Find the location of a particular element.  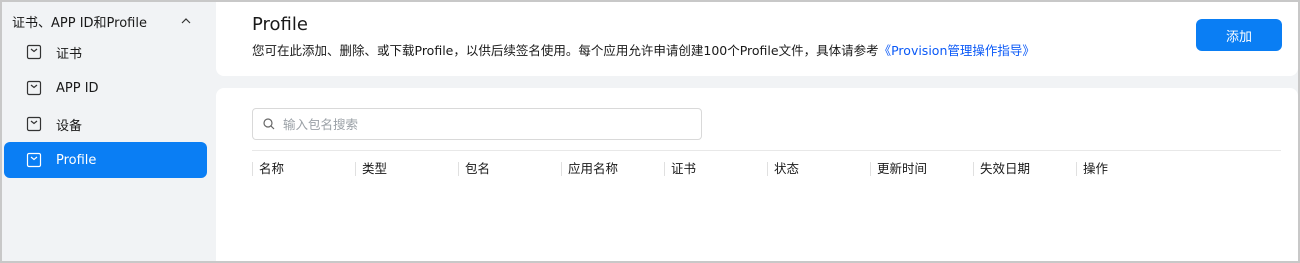

column-header-type: 类型 is located at coordinates (406, 168).